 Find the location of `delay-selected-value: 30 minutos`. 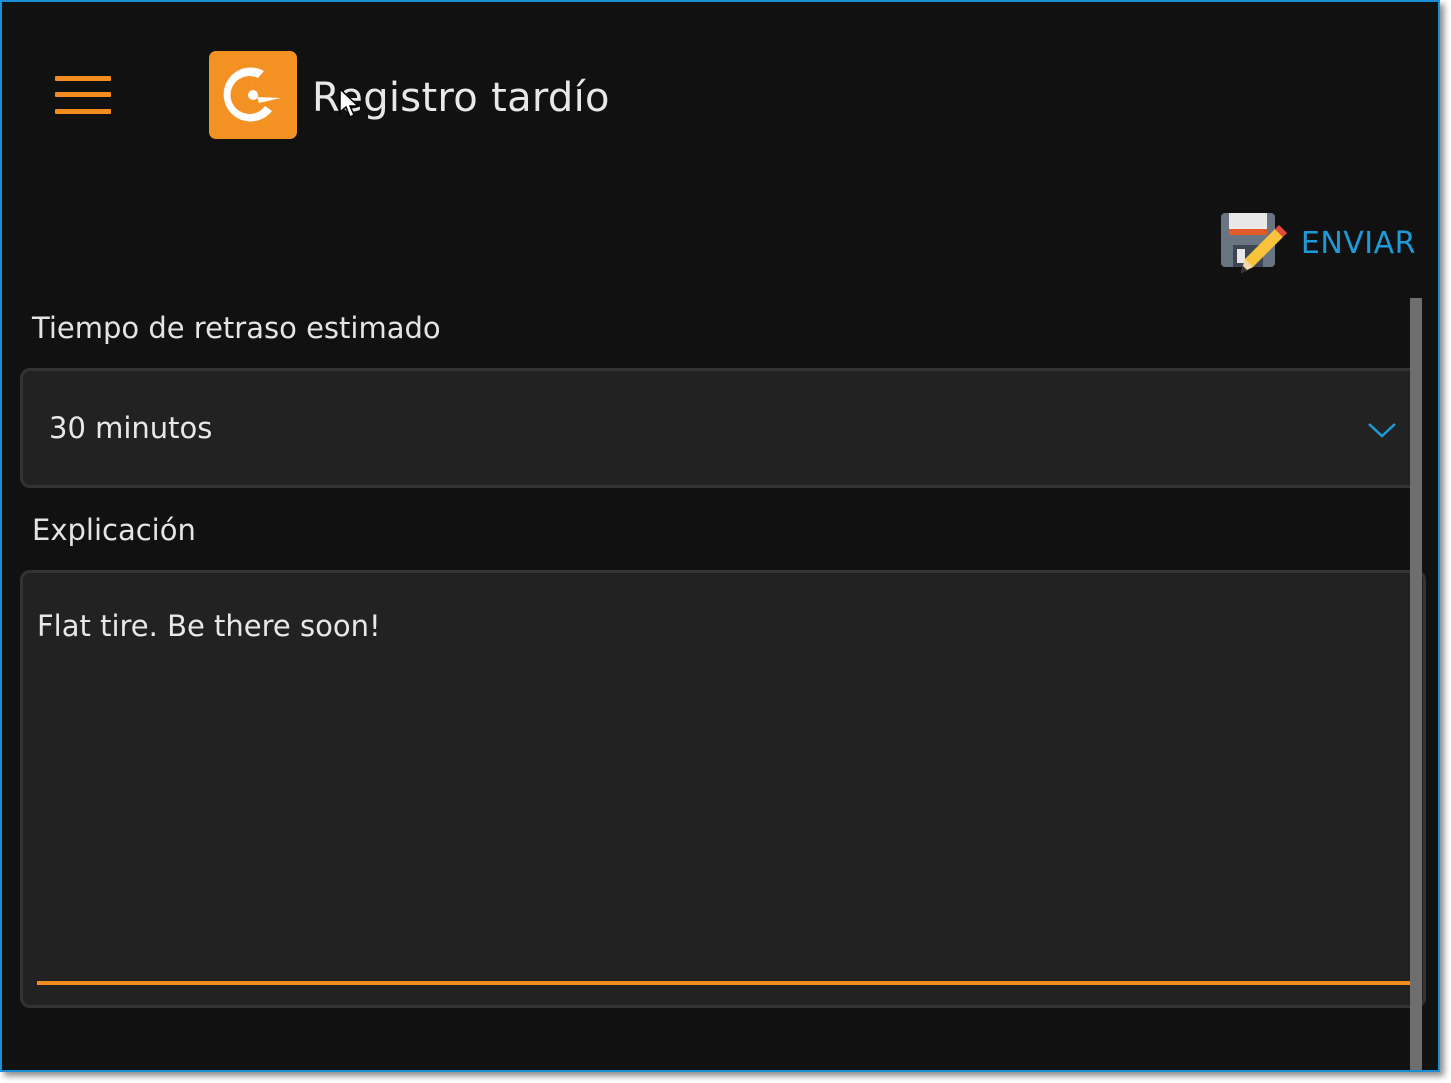

delay-selected-value: 30 minutos is located at coordinates (131, 428).